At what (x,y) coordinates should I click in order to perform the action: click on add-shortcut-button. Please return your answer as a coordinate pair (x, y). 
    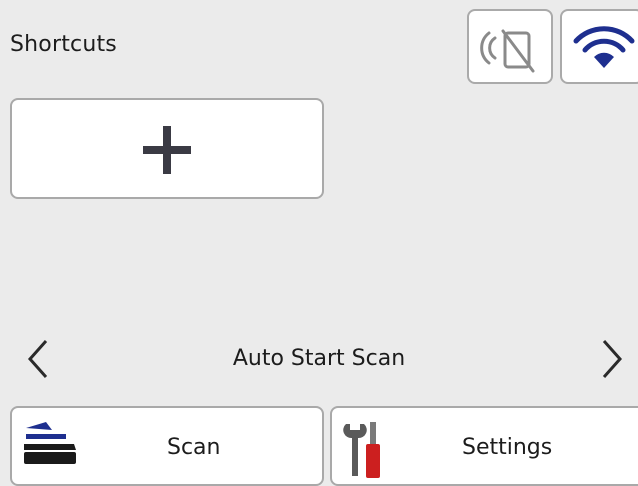
    Looking at the image, I should click on (167, 148).